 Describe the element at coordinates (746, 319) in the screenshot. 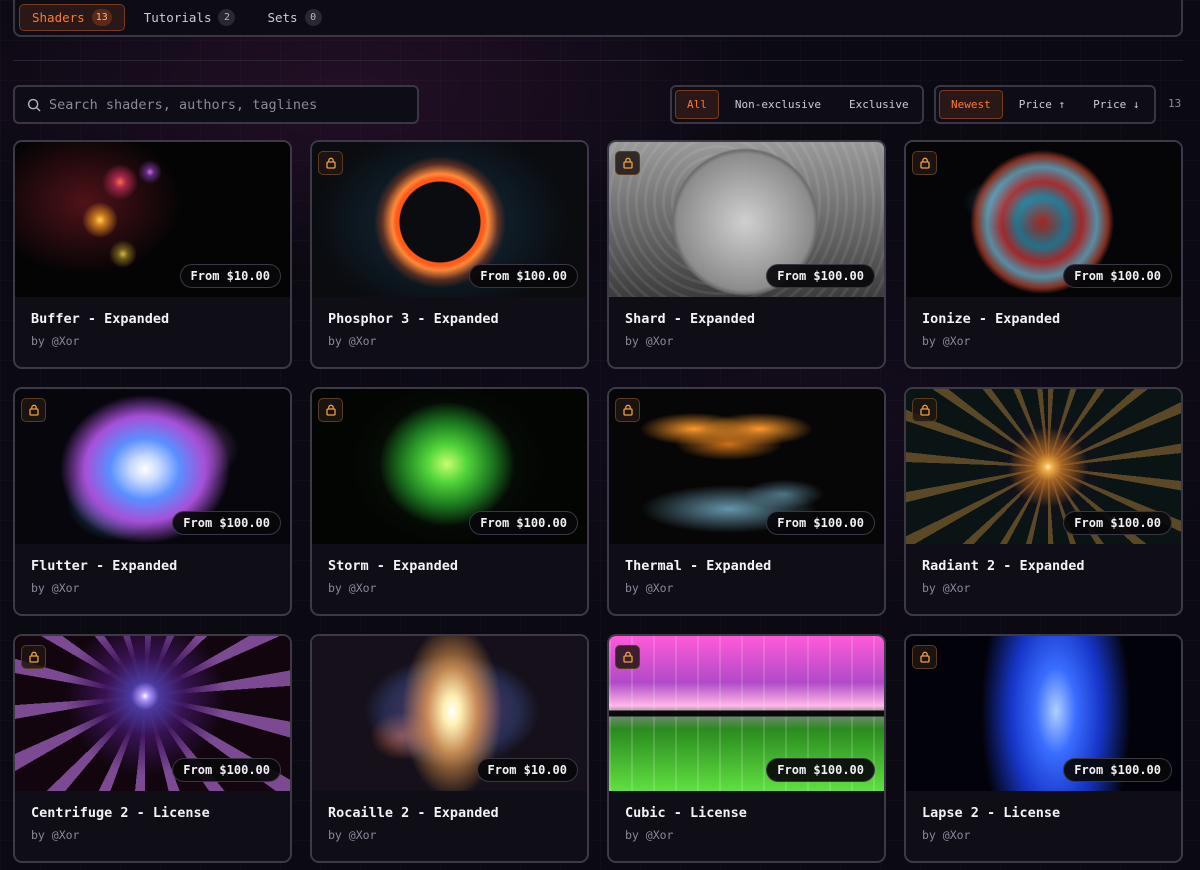

I see `card-title: Shard - Expanded` at that location.